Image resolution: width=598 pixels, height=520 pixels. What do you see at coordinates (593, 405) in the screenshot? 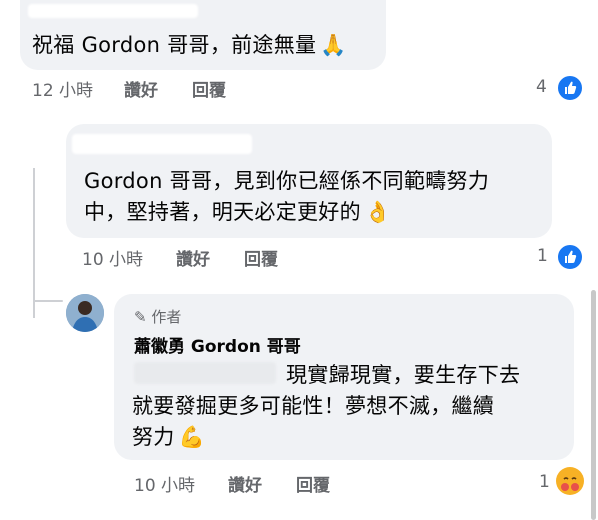
I see `scrollbar` at bounding box center [593, 405].